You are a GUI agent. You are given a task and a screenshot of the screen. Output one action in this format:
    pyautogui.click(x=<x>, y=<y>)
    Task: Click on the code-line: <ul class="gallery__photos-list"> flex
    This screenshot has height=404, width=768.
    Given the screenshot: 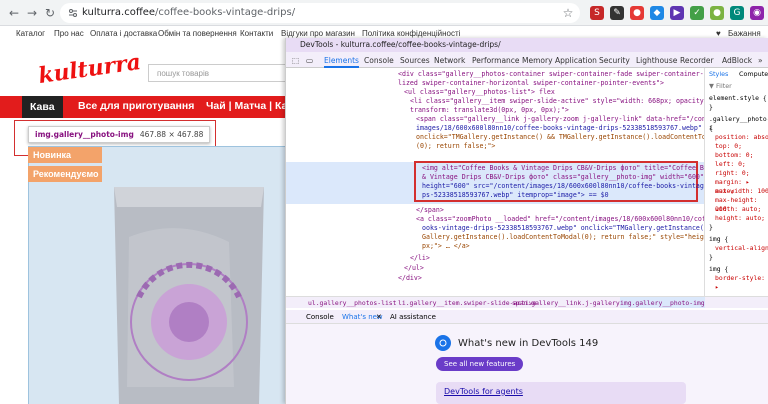 What is the action you would take?
    pyautogui.click(x=479, y=92)
    